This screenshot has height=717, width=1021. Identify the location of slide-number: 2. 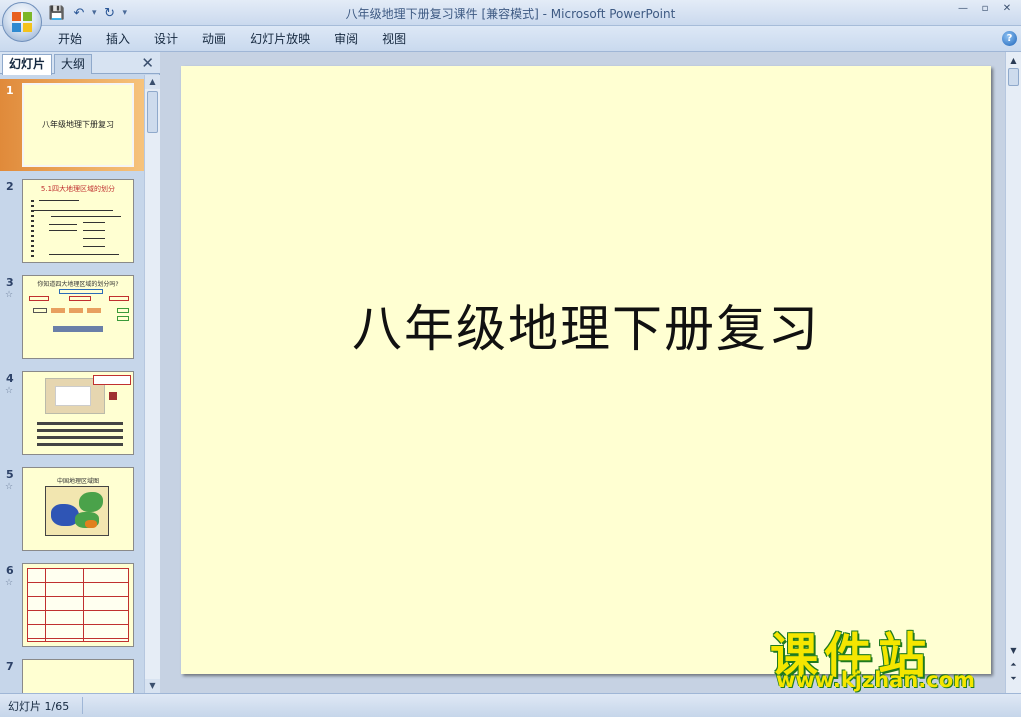
(10, 186).